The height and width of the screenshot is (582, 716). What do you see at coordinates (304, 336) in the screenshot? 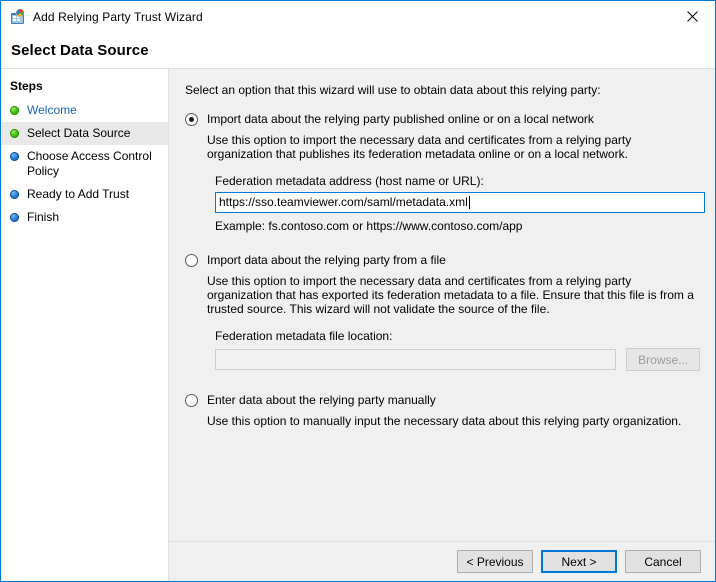
I see `metadata-file-label: Federation metadata file location:` at bounding box center [304, 336].